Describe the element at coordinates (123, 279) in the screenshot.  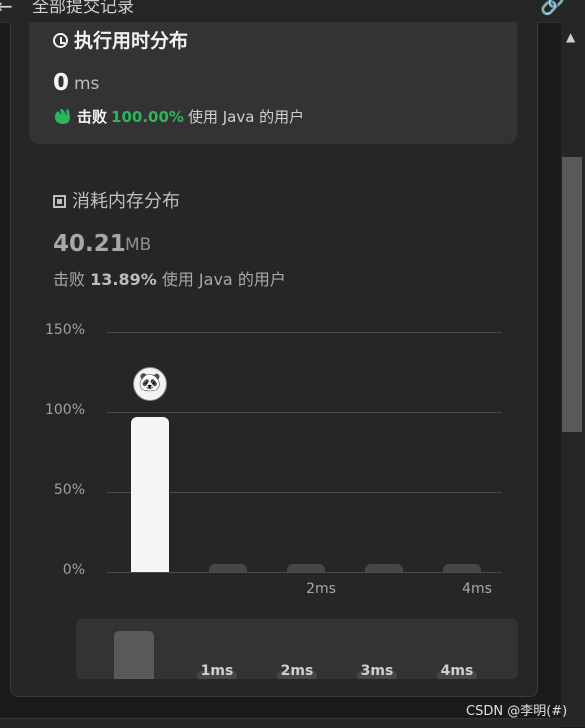
I see `memory-beats-percent: 13.89%` at that location.